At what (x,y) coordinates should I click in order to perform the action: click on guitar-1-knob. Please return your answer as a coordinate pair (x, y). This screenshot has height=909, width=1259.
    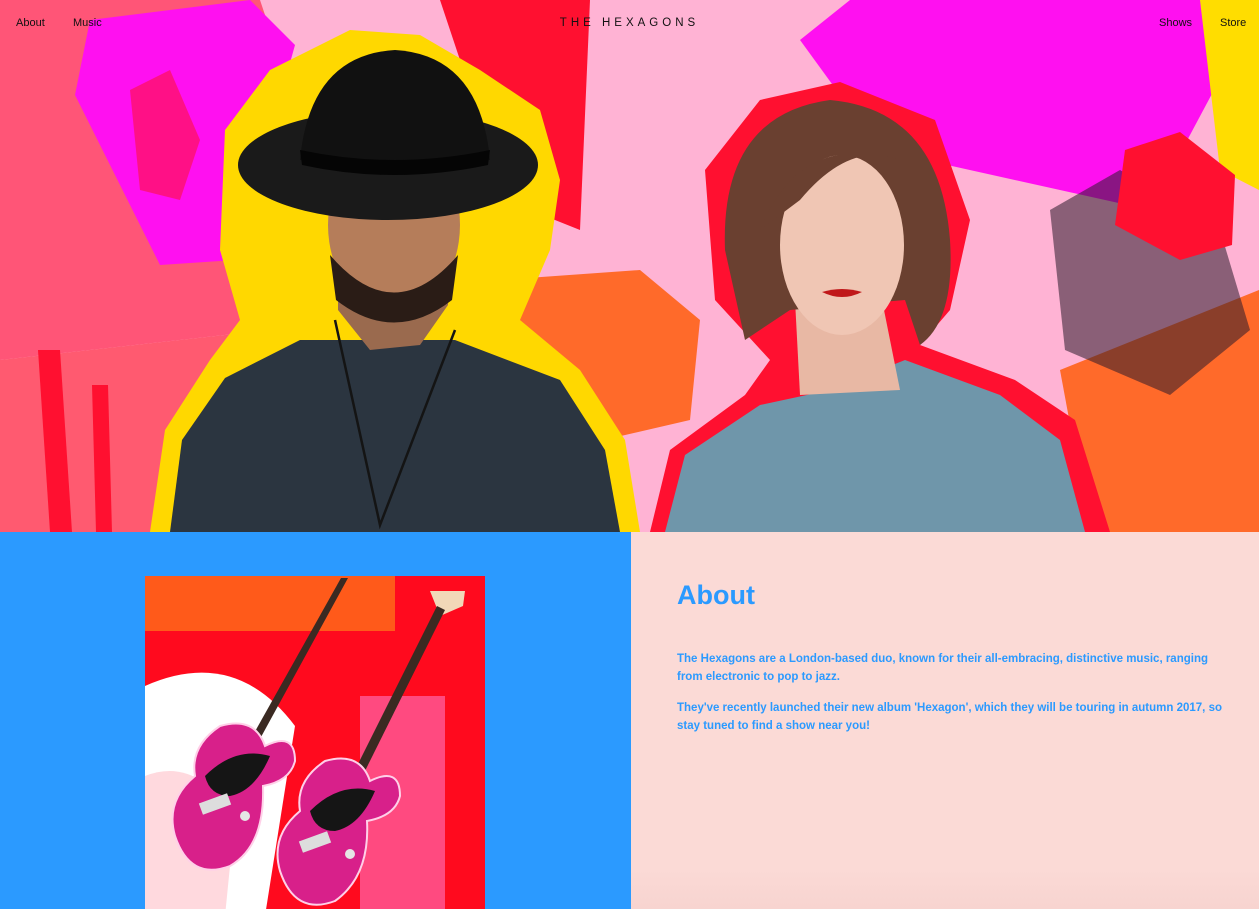
    Looking at the image, I should click on (245, 816).